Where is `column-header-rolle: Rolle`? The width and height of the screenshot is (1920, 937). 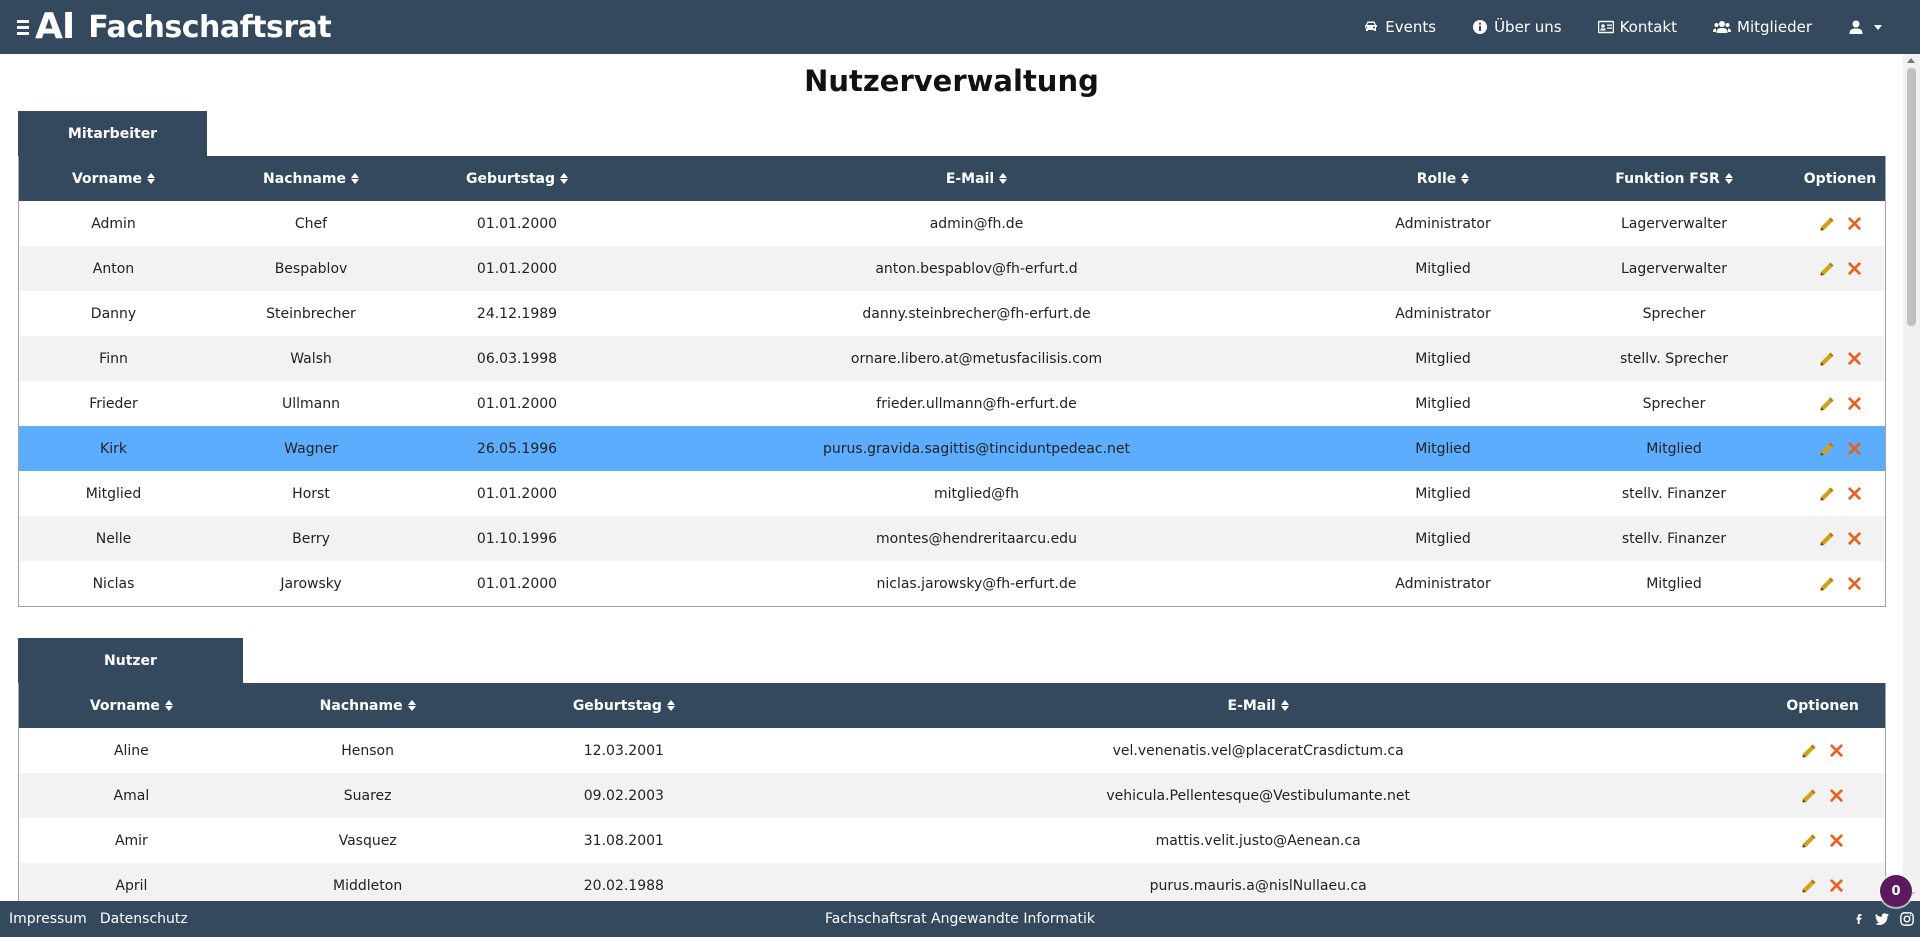 column-header-rolle: Rolle is located at coordinates (1443, 178).